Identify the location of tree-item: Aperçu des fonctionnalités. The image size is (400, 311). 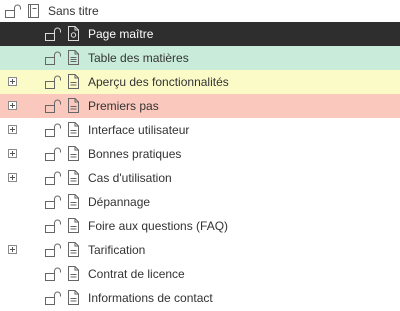
(200, 82).